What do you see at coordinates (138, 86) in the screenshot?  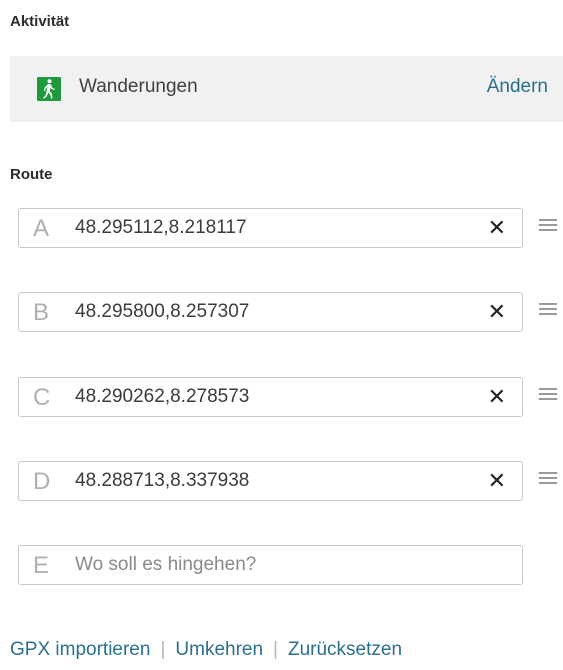 I see `activity-label: Wanderungen` at bounding box center [138, 86].